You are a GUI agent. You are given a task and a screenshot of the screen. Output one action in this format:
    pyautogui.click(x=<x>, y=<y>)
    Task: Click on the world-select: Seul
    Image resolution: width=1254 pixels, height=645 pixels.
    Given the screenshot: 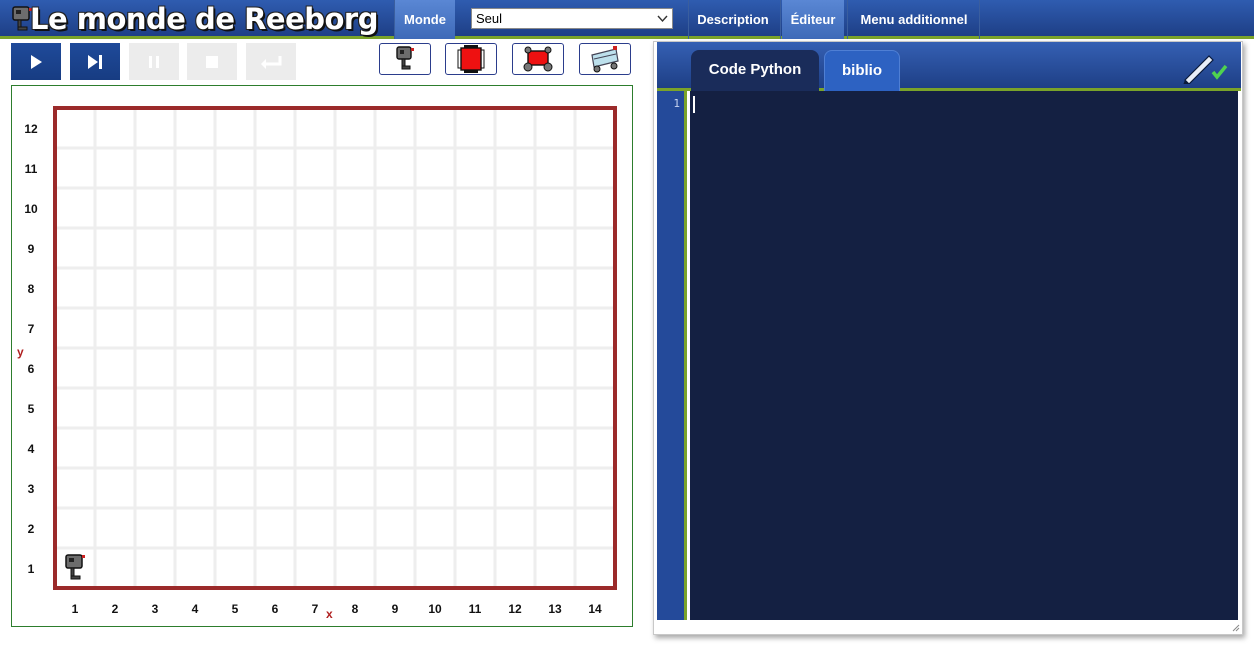 What is the action you would take?
    pyautogui.click(x=572, y=18)
    